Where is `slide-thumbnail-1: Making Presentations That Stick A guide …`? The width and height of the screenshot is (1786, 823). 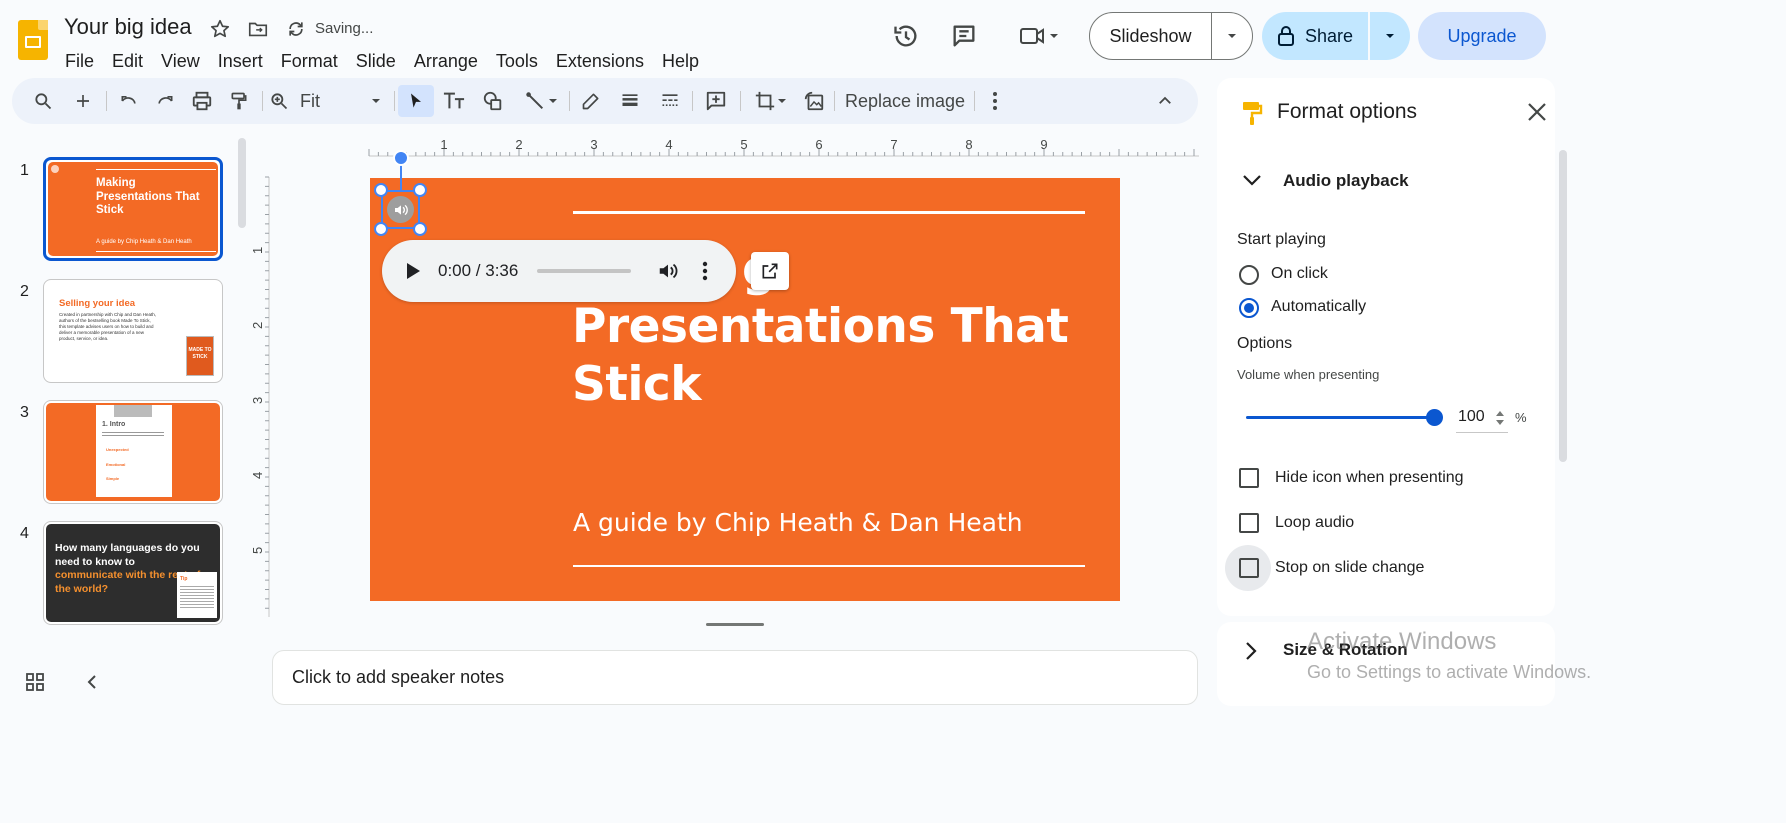
slide-thumbnail-1: Making Presentations That Stick A guide … is located at coordinates (133, 209).